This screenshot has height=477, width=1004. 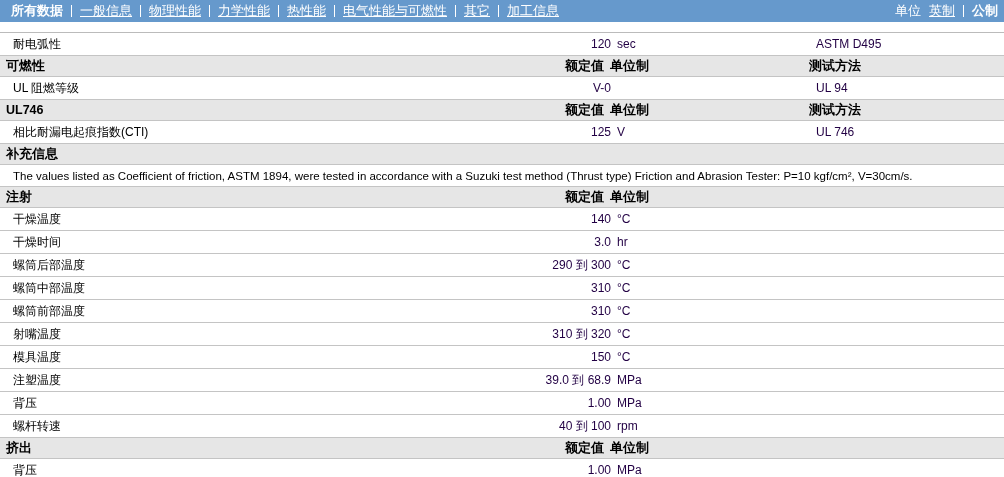 What do you see at coordinates (600, 219) in the screenshot?
I see `value-cell-text: 140` at bounding box center [600, 219].